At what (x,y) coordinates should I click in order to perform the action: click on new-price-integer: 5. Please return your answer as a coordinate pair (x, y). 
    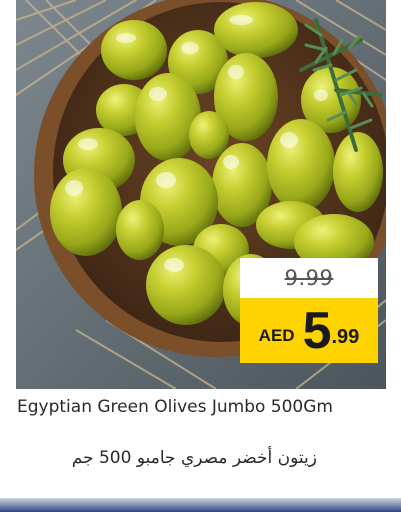
    Looking at the image, I should click on (317, 330).